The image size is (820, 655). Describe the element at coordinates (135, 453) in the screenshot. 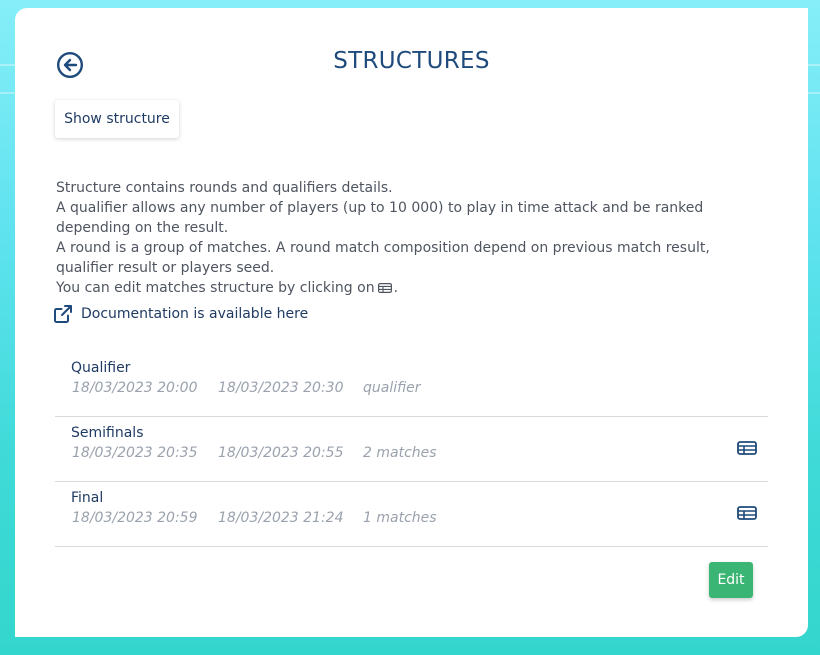

I see `round-start-time: 18/03/2023 20:35` at that location.